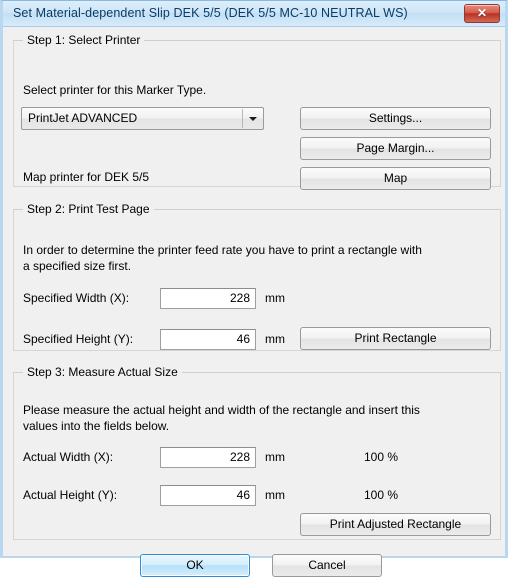 The image size is (508, 577). I want to click on map-button: Map, so click(395, 178).